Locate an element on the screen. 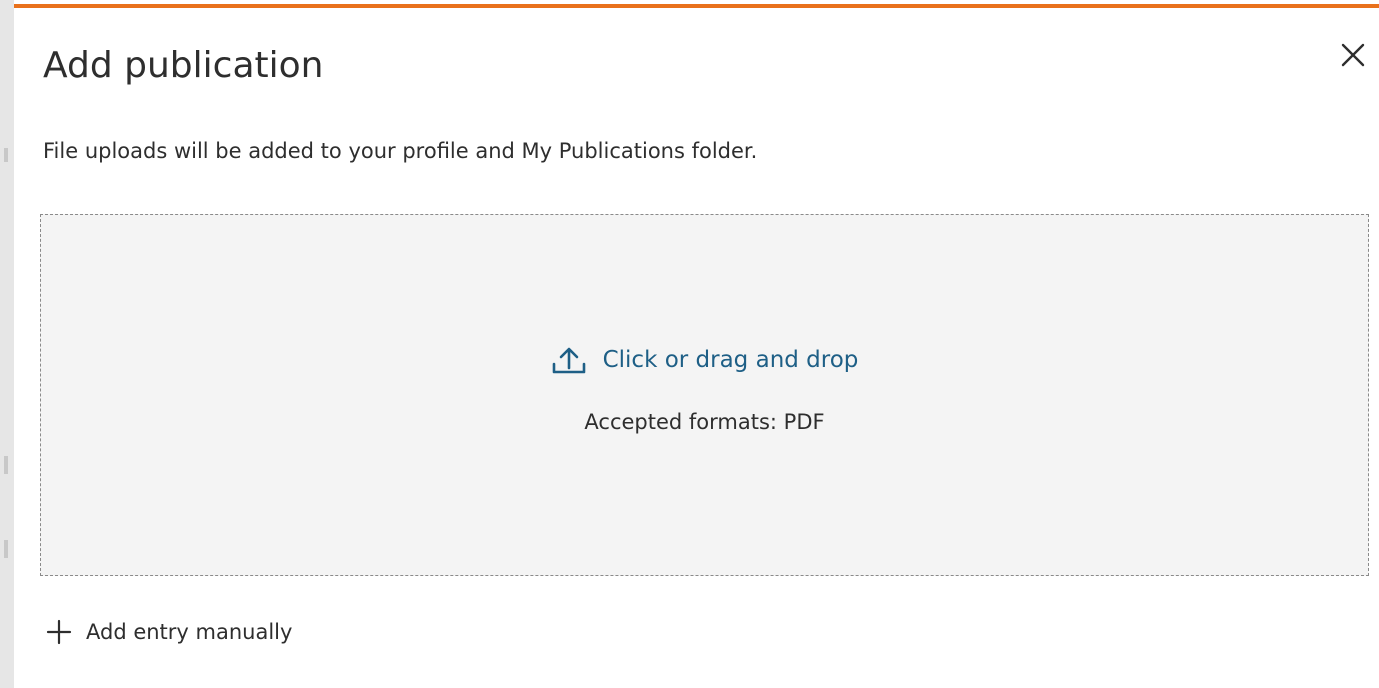 The image size is (1379, 688). upload-icon is located at coordinates (568, 360).